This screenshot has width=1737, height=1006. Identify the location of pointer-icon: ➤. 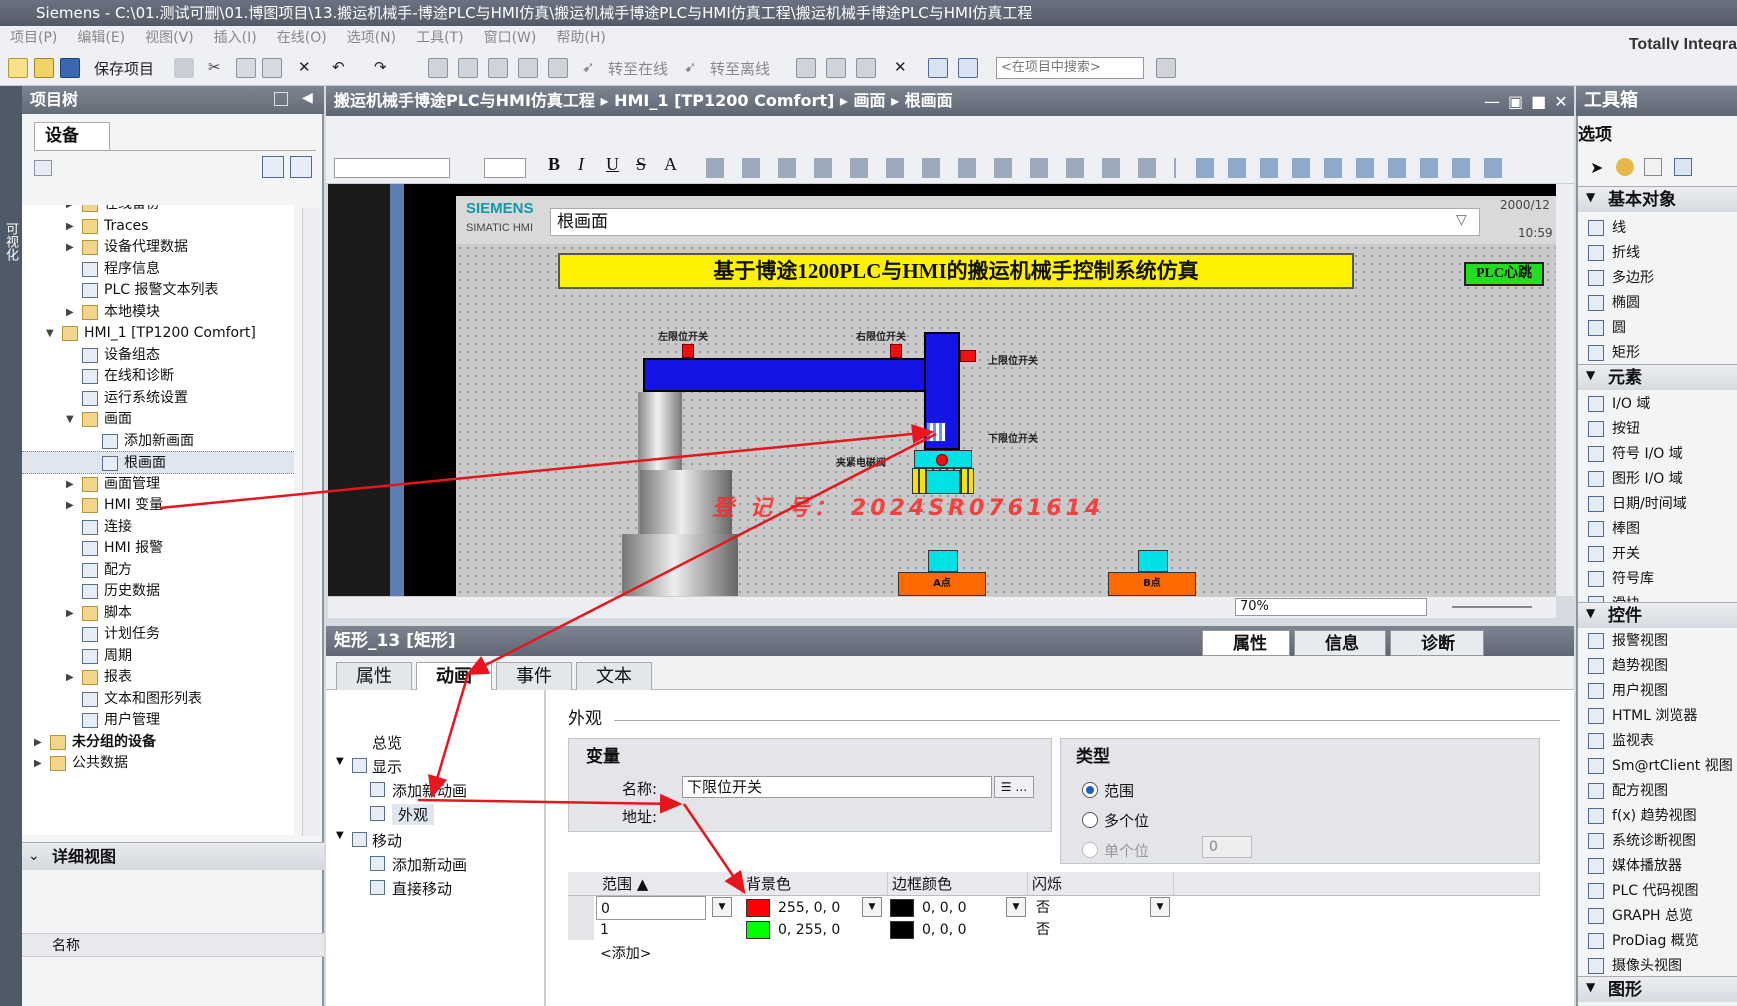
(1596, 167).